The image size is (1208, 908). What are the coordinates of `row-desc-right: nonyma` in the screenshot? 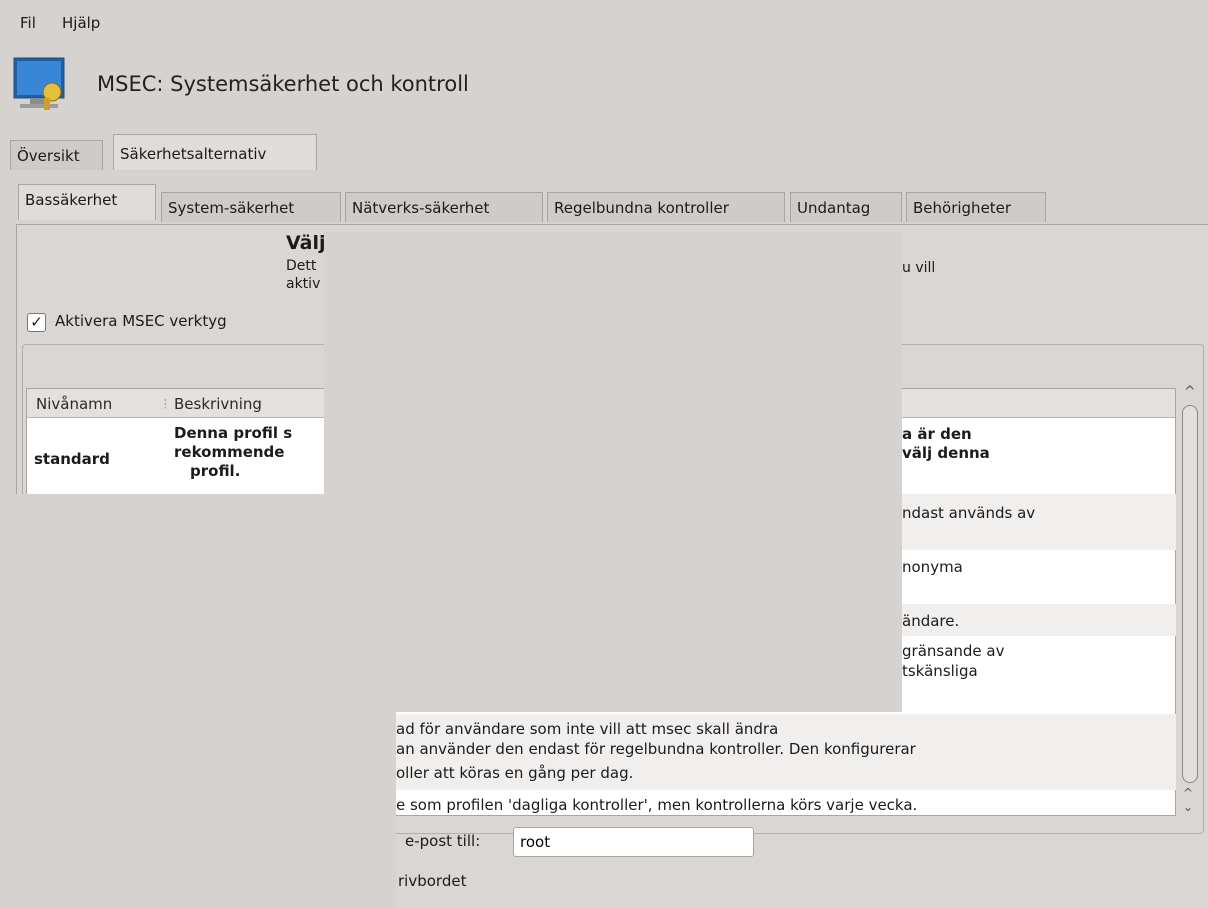 It's located at (932, 567).